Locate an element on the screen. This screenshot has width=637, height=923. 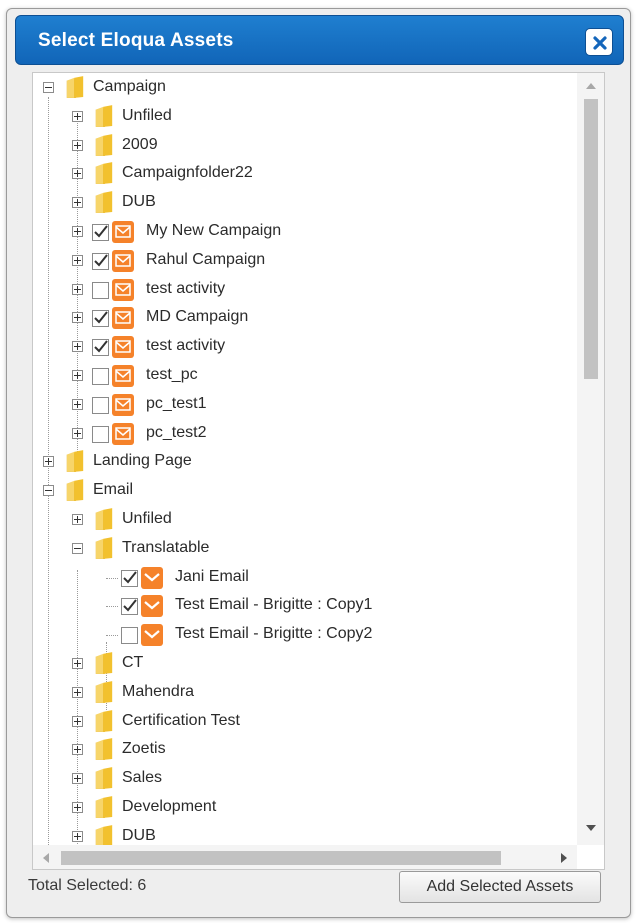
horizontal-scrollbar is located at coordinates (306, 857).